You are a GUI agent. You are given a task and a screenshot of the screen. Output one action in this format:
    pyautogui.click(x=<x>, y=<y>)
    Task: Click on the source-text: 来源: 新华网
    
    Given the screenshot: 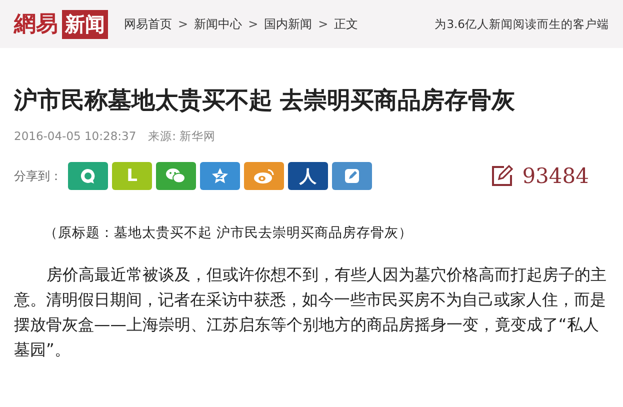 What is the action you would take?
    pyautogui.click(x=182, y=136)
    